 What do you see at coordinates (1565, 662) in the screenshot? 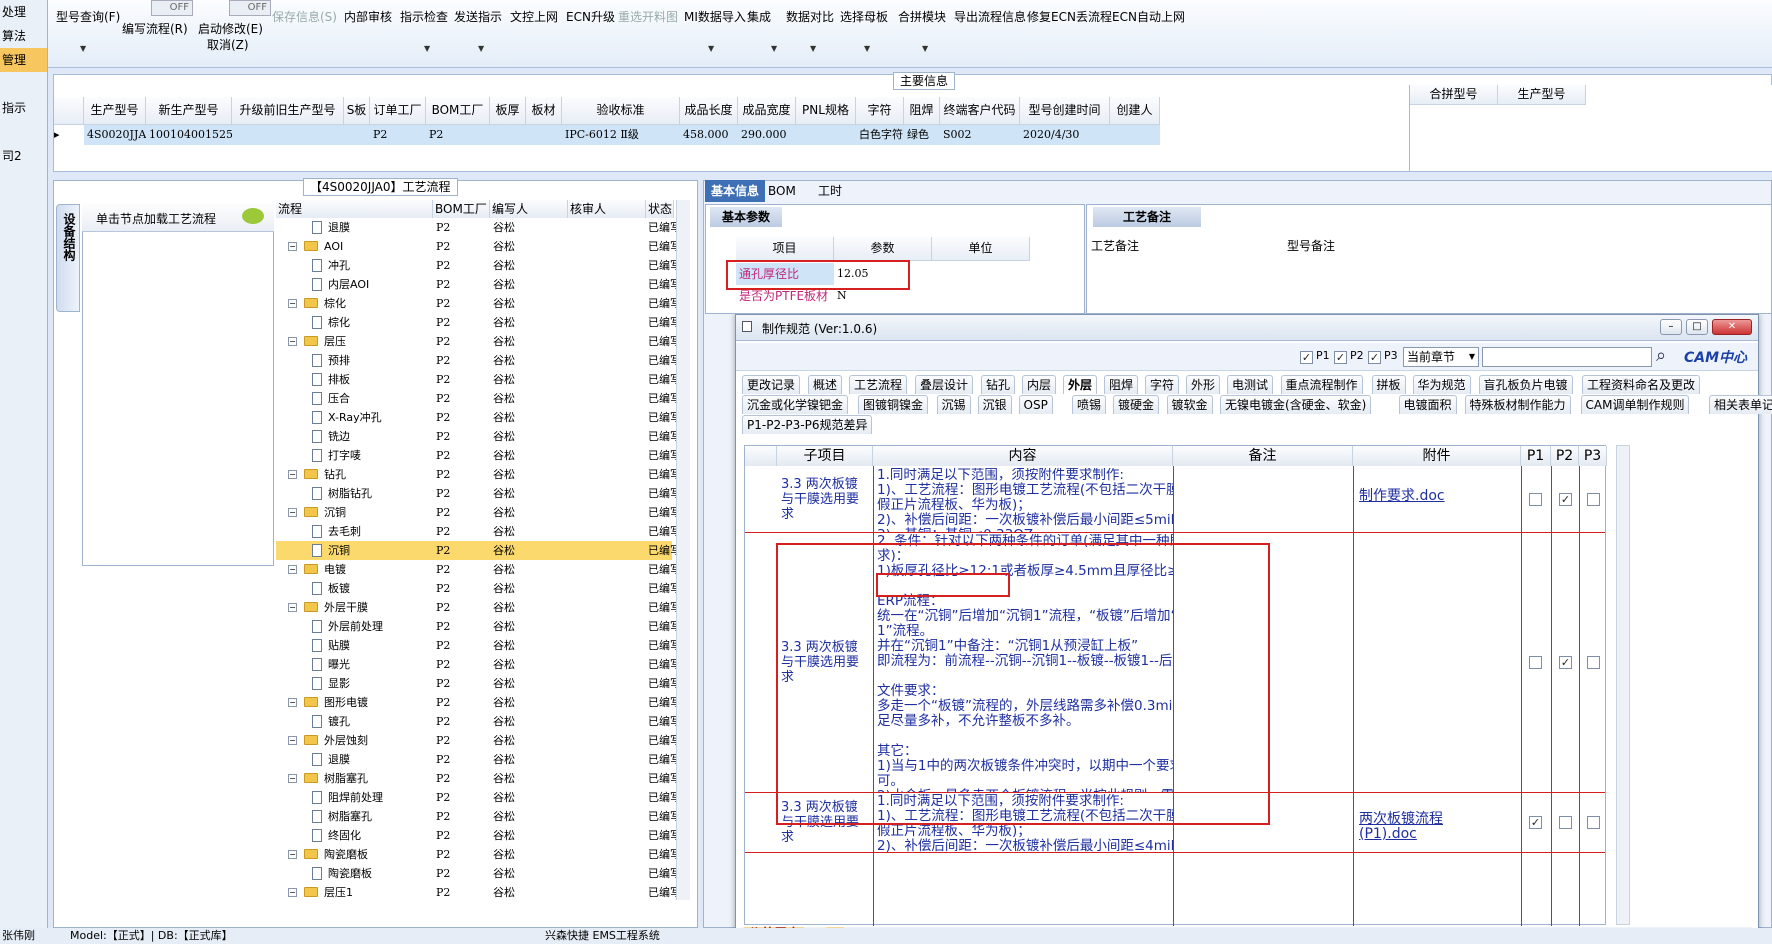
I see `priority-checkbox: ✓` at bounding box center [1565, 662].